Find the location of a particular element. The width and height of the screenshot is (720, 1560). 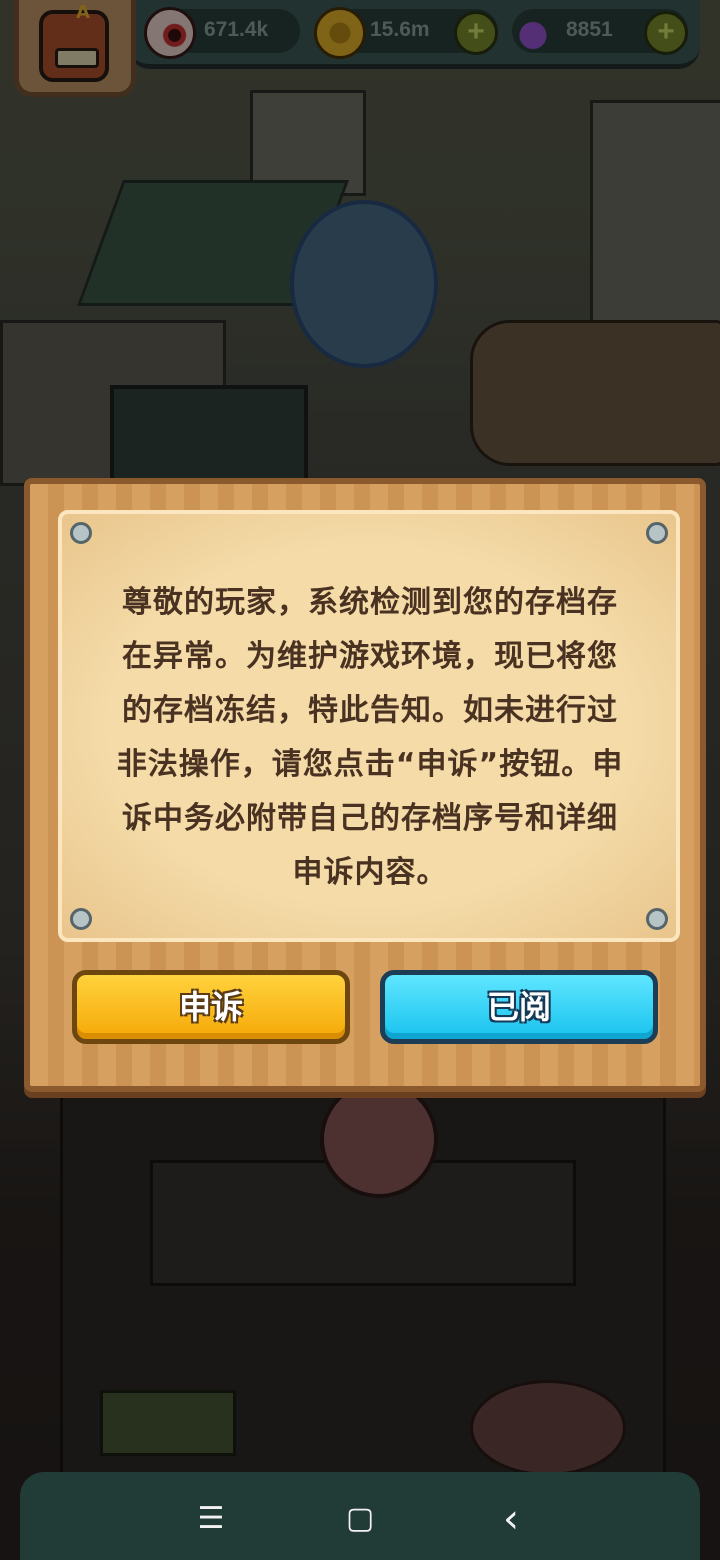

back-key-icon: ‹ is located at coordinates (511, 1519).